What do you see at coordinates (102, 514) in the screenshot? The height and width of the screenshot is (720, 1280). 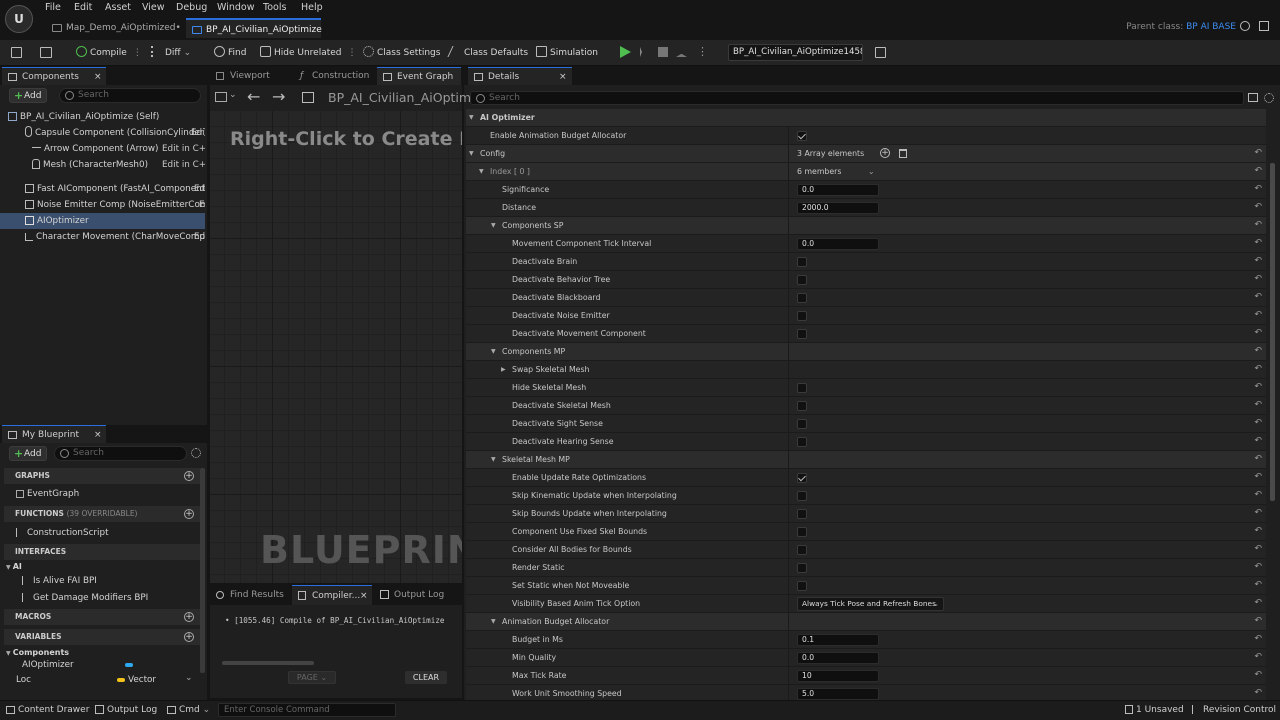 I see `section-functions: FUNCTIONS (39 OVERRIDABLE) +` at bounding box center [102, 514].